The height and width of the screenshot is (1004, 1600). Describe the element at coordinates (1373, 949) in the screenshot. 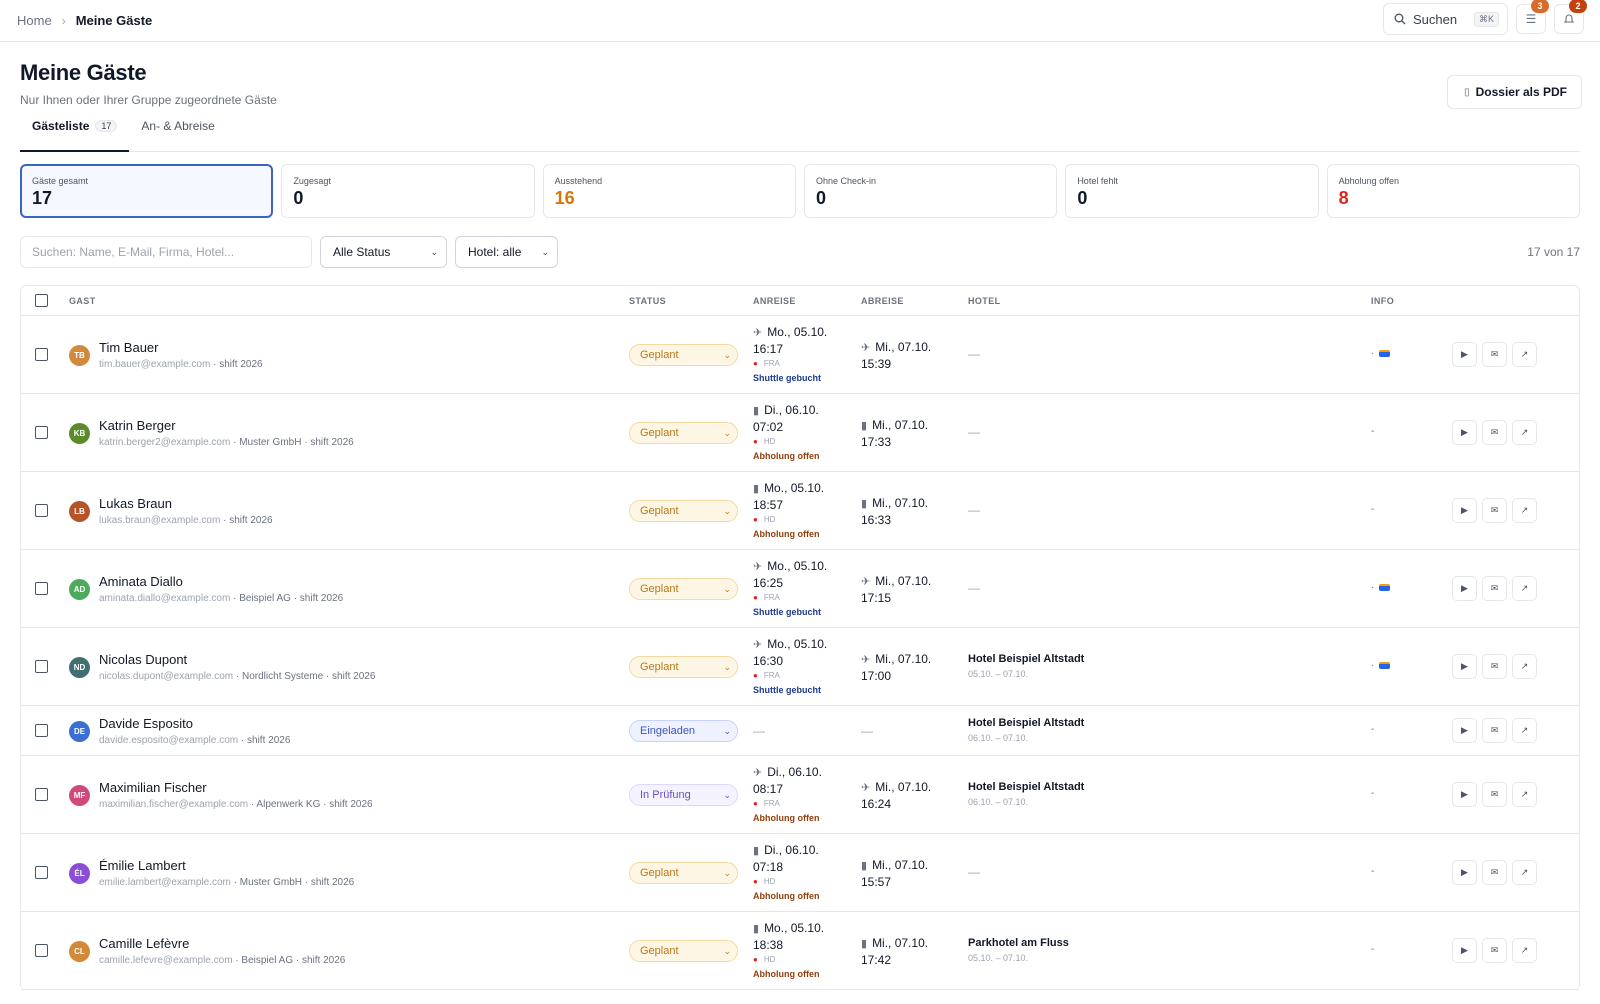

I see `info-value: -` at that location.